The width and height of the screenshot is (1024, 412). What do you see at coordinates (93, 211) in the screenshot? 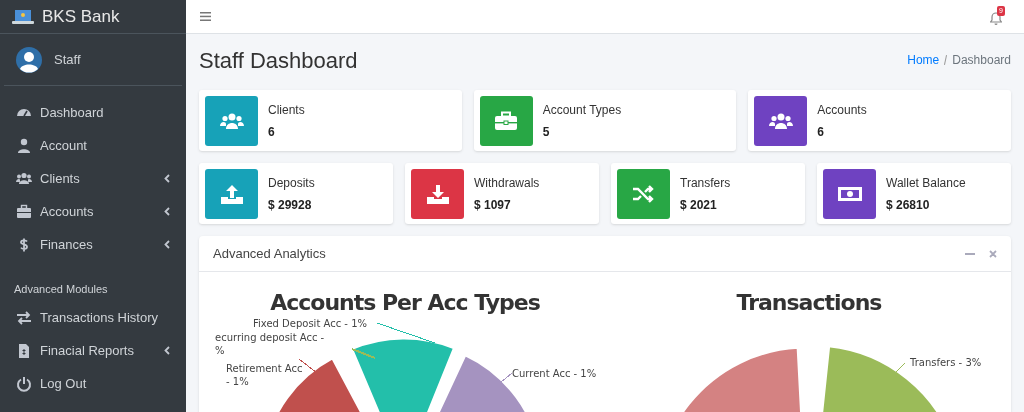
I see `sidebar-item: Accounts` at bounding box center [93, 211].